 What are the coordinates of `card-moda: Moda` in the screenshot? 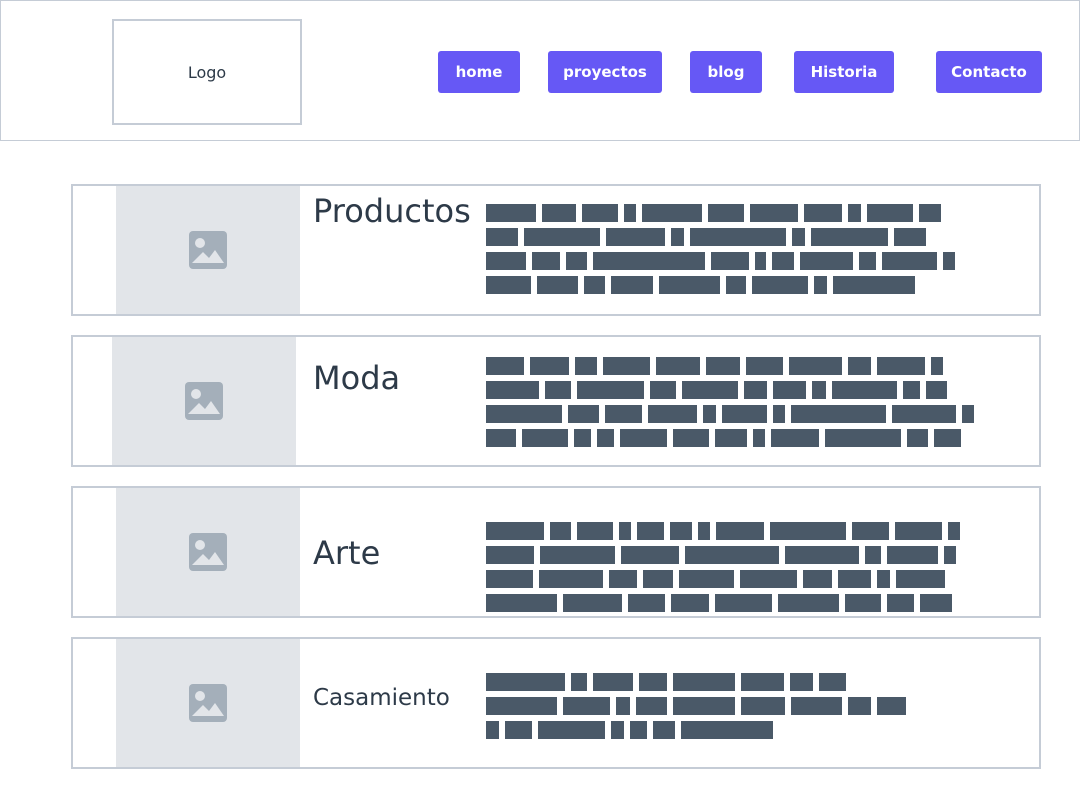 It's located at (556, 401).